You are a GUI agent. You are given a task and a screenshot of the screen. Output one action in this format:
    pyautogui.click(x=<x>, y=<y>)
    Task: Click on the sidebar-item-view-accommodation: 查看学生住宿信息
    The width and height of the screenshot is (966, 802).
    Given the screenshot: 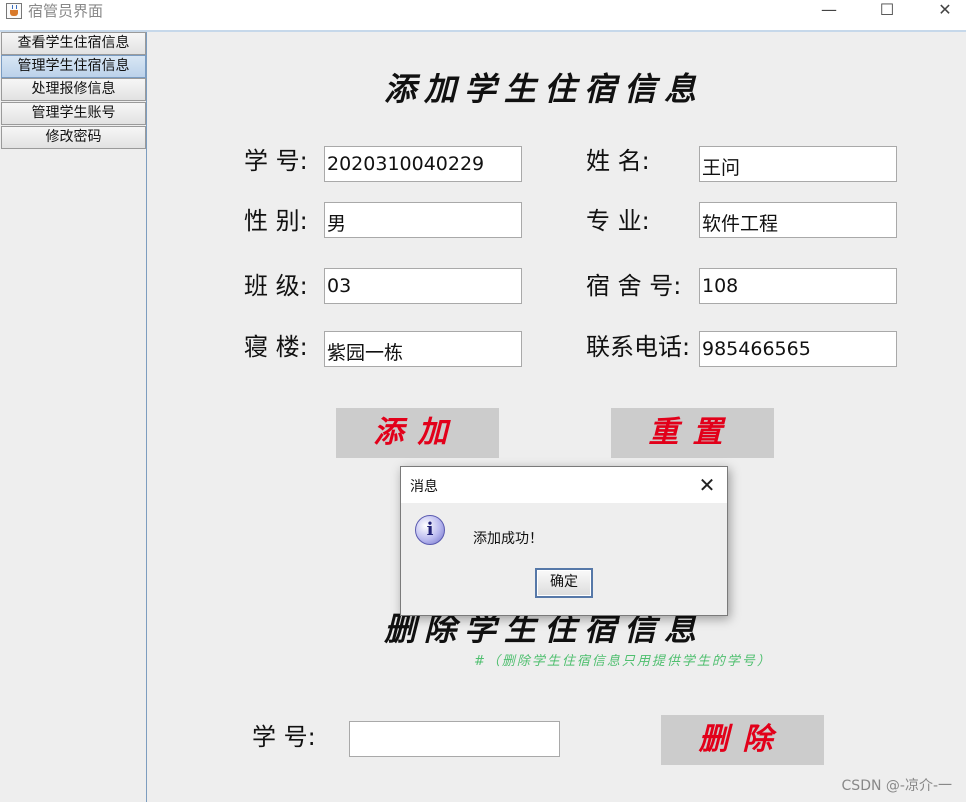 What is the action you would take?
    pyautogui.click(x=73, y=43)
    